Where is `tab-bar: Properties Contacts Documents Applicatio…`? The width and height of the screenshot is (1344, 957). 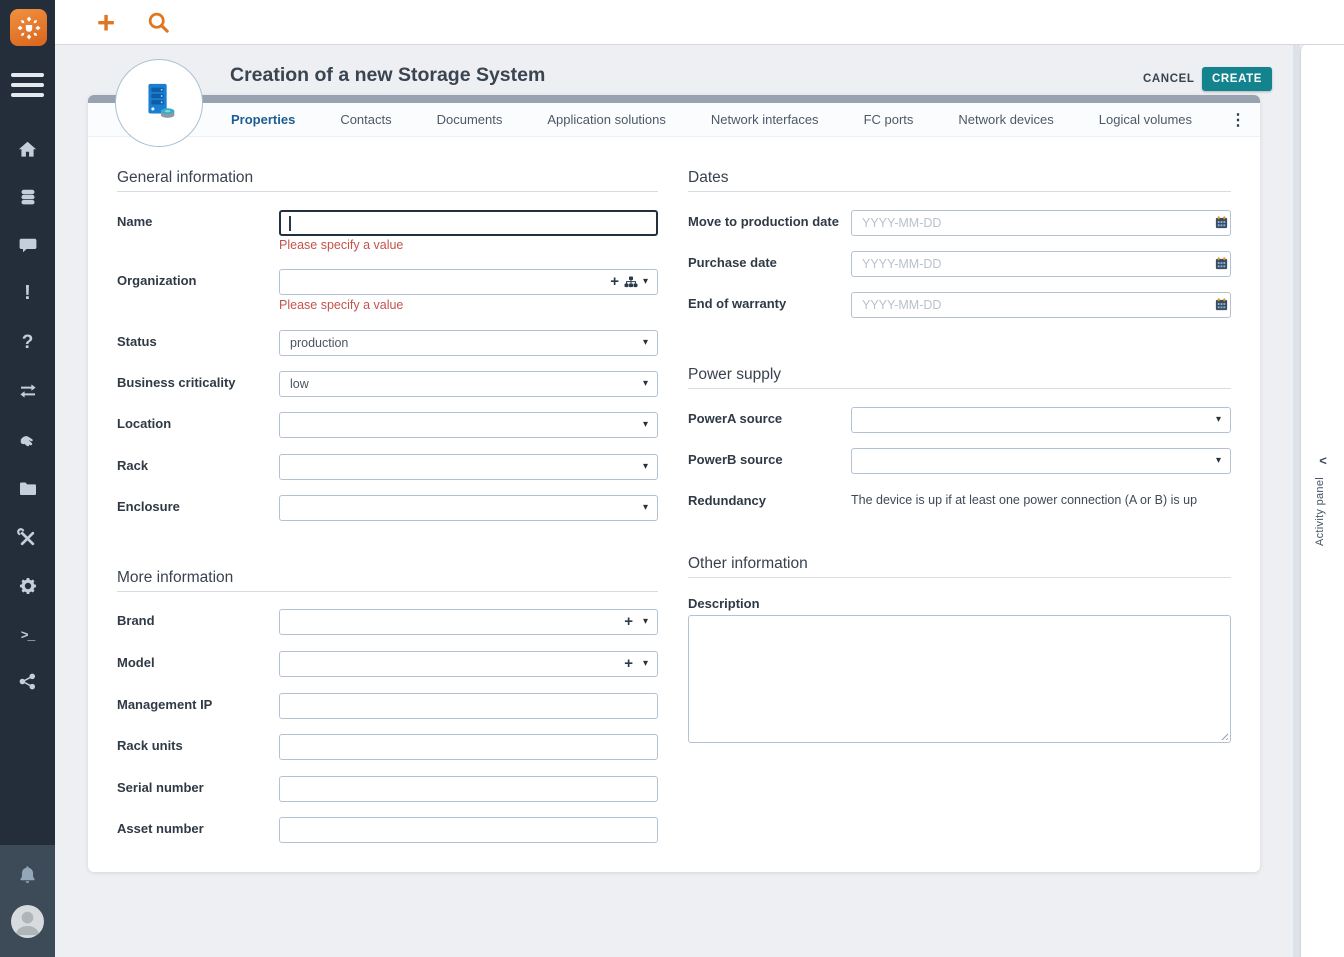
tab-bar: Properties Contacts Documents Applicatio… is located at coordinates (674, 120).